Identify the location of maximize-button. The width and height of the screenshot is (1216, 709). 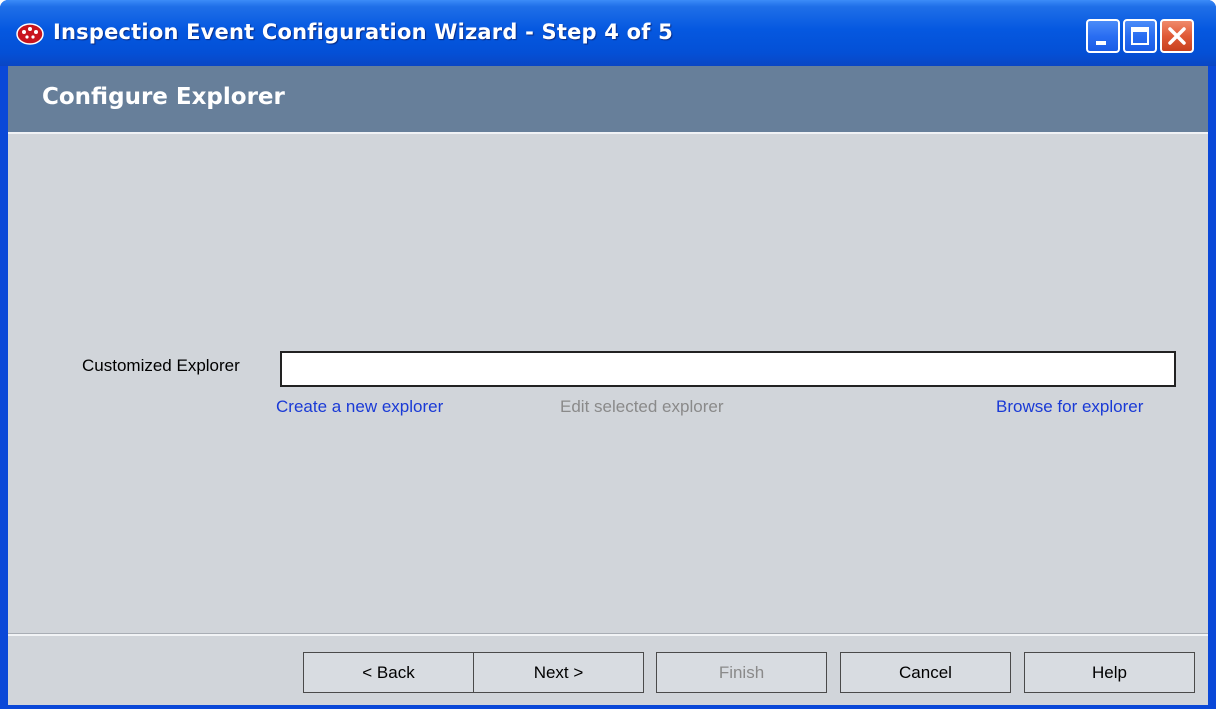
(1140, 36).